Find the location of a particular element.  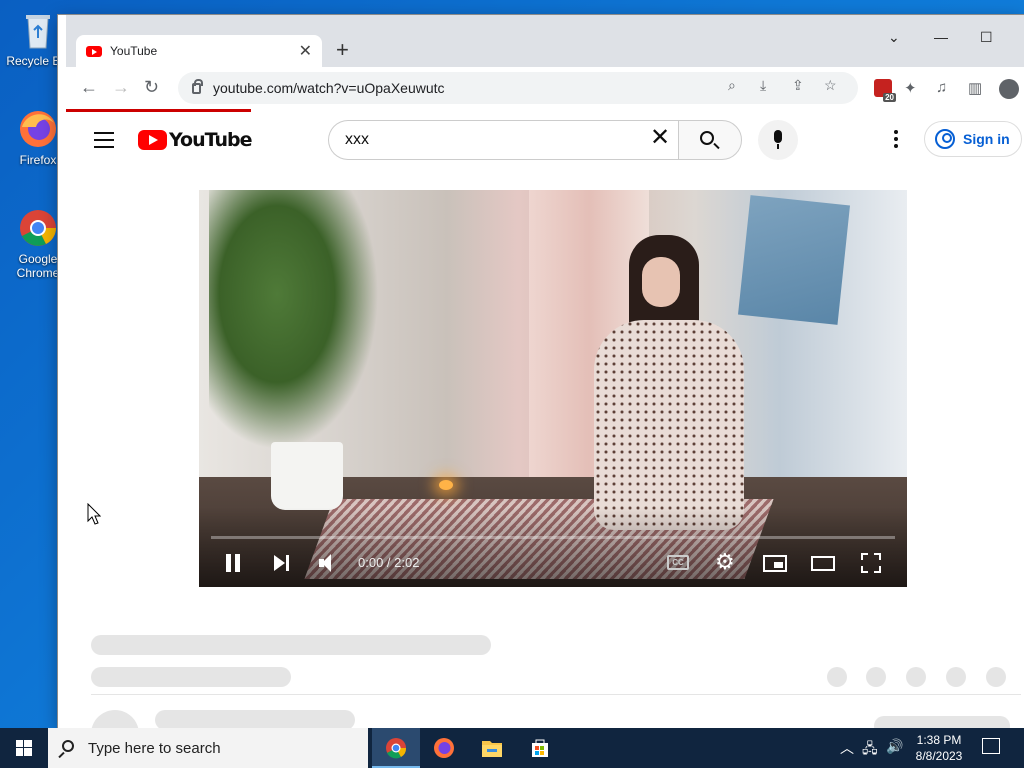

share-icon: ⇪ is located at coordinates (798, 85).